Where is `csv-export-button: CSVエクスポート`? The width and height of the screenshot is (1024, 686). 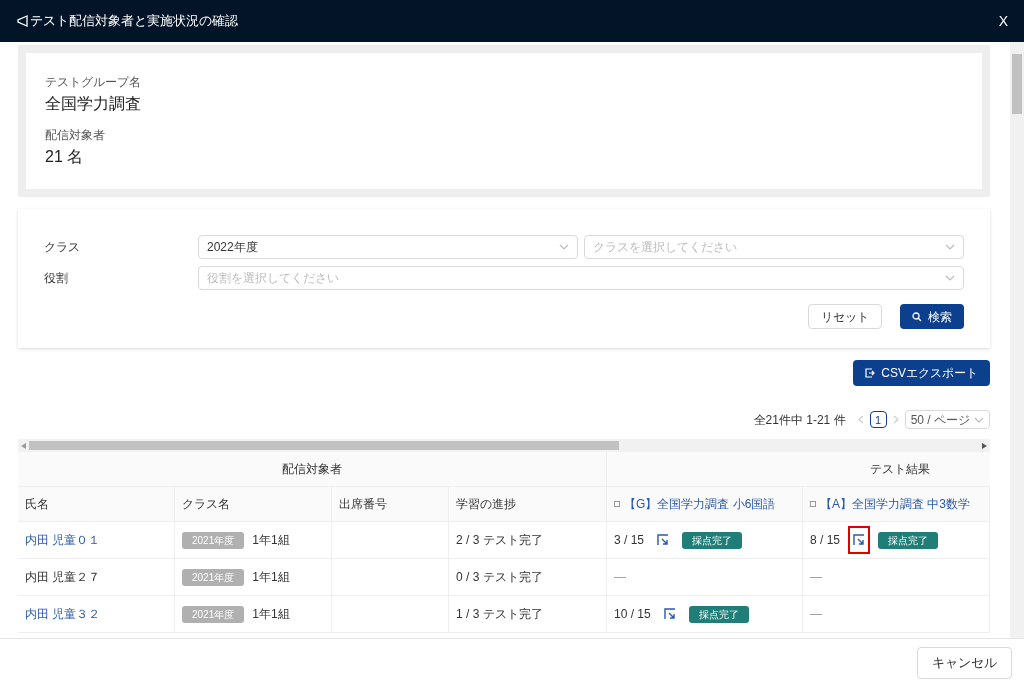 csv-export-button: CSVエクスポート is located at coordinates (921, 373).